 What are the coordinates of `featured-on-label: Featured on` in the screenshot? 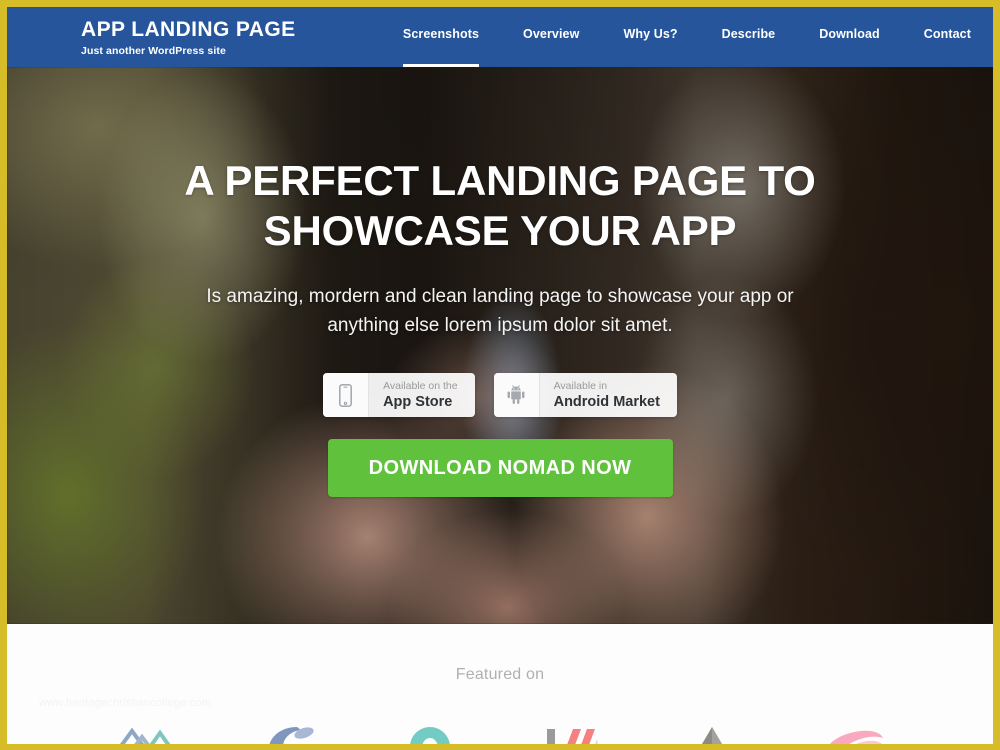 It's located at (500, 674).